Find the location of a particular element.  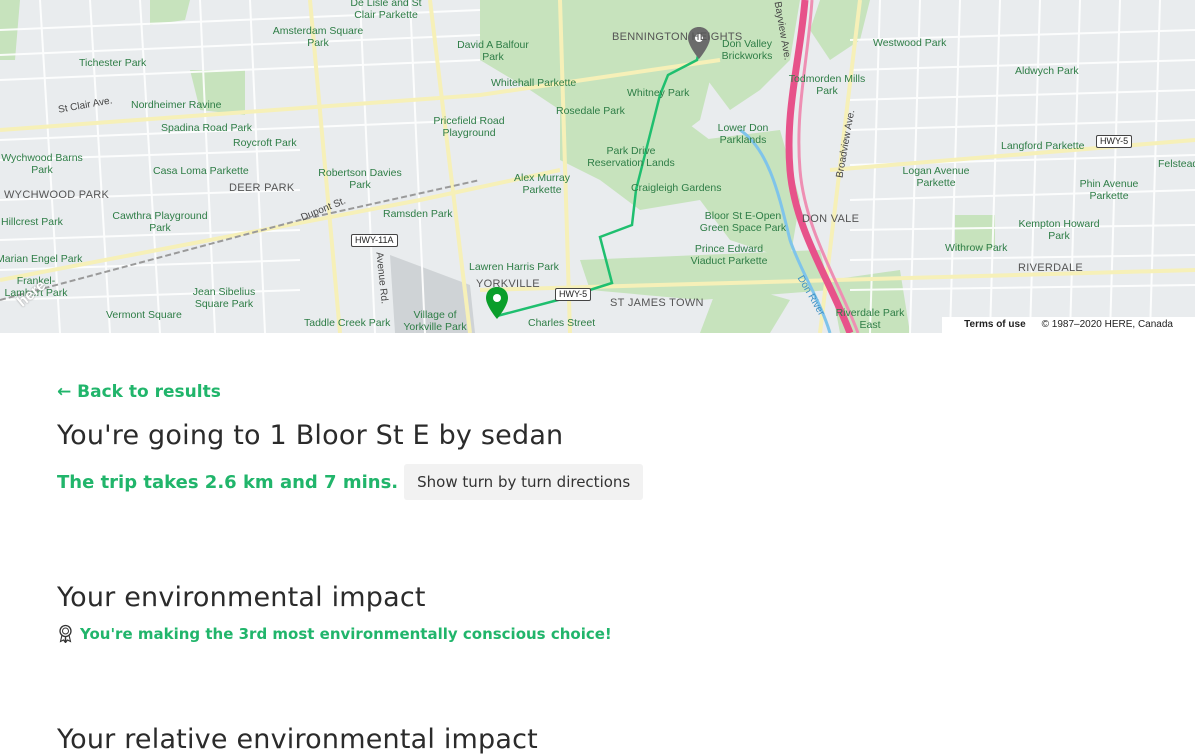

map-label-park: Roycroft Park is located at coordinates (265, 143).